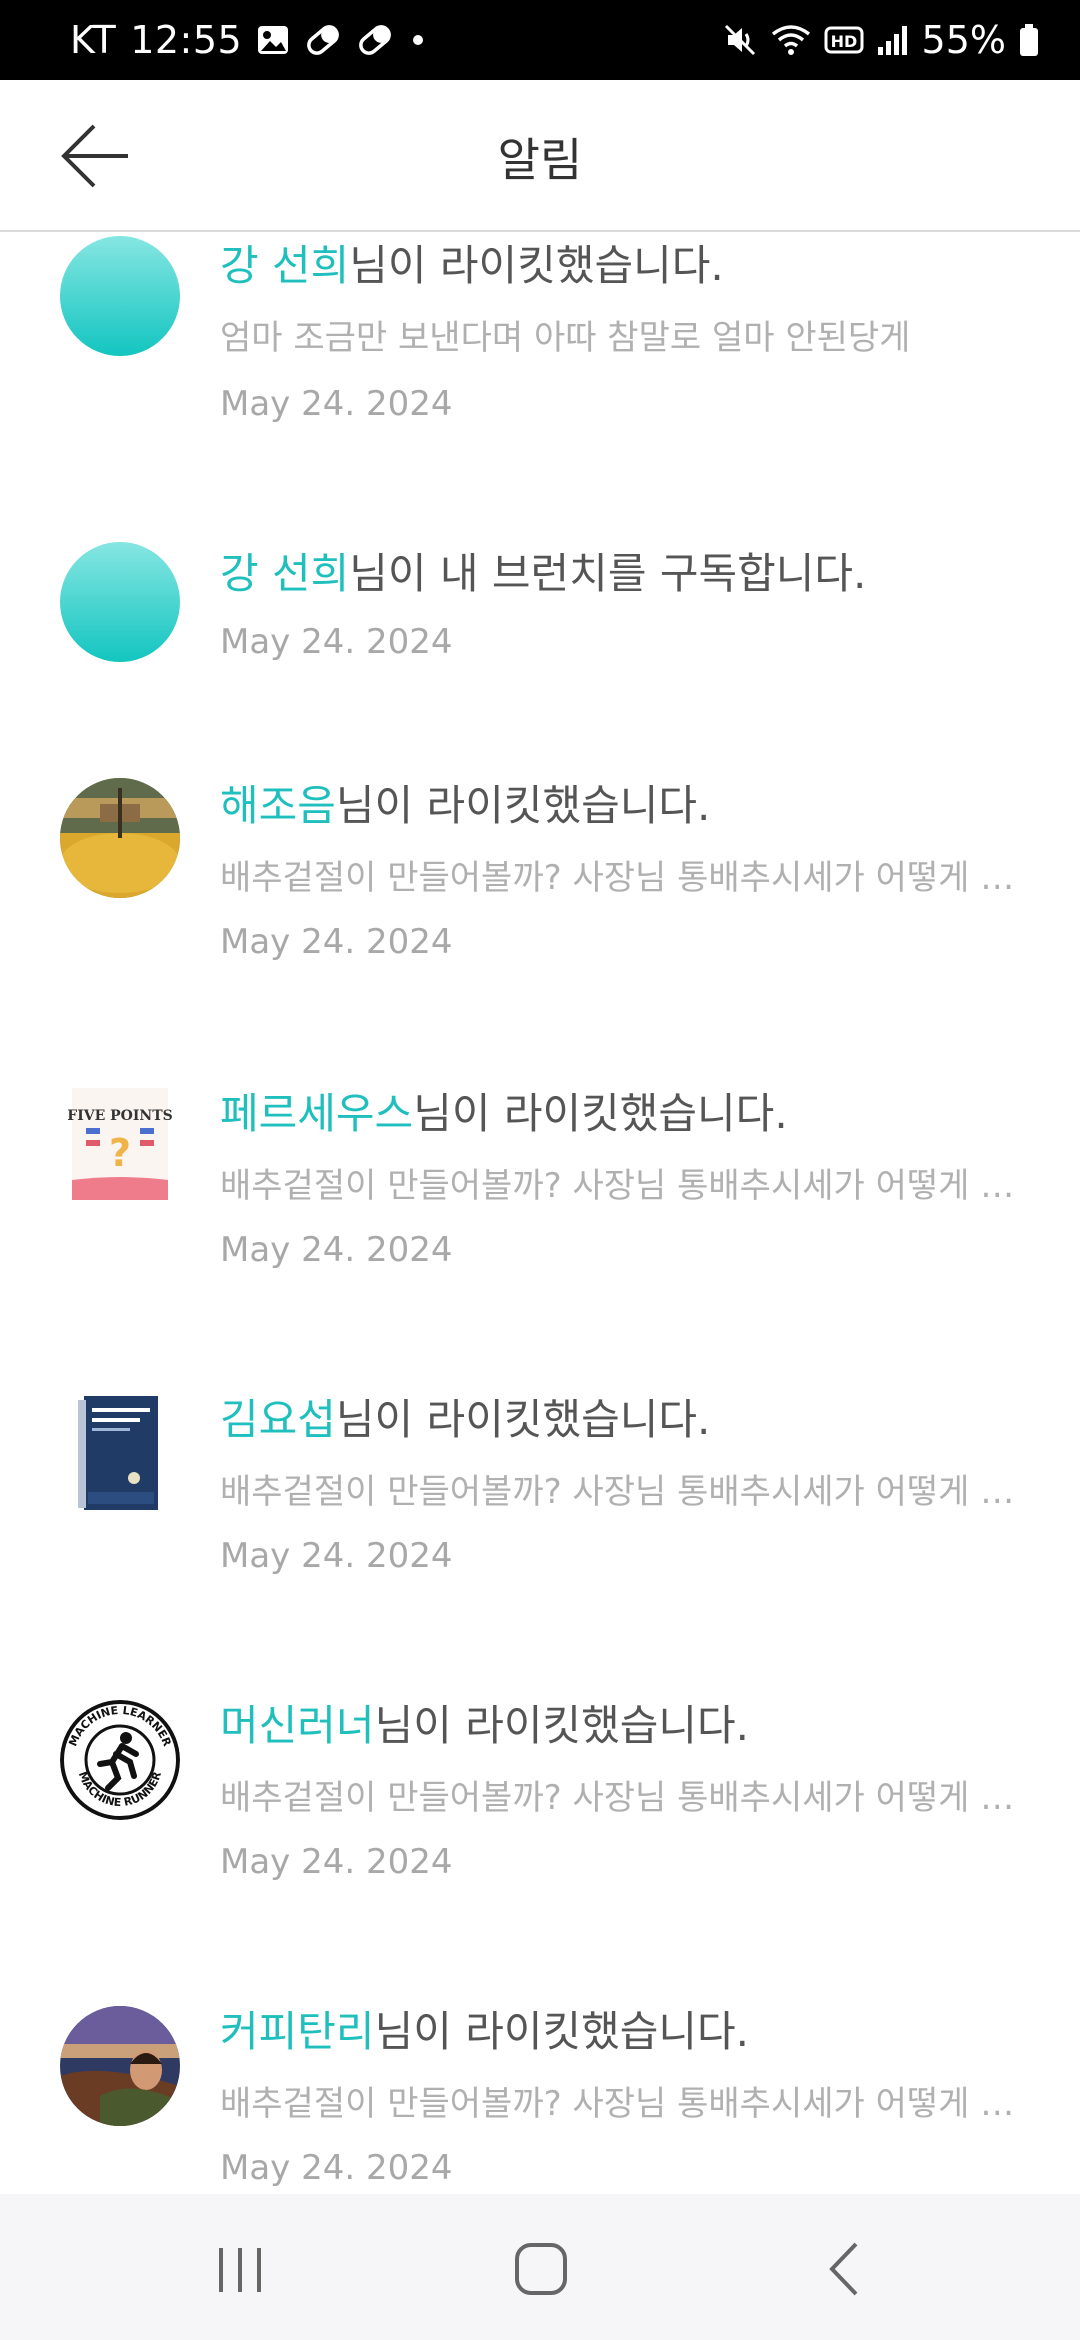 The width and height of the screenshot is (1080, 2340). What do you see at coordinates (963, 40) in the screenshot?
I see `battery-percent: 55%` at bounding box center [963, 40].